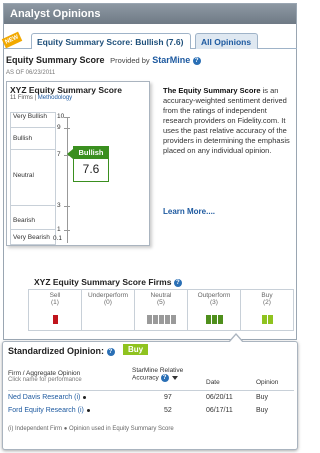 The height and width of the screenshot is (453, 320). Describe the element at coordinates (33, 138) in the screenshot. I see `band-bullish: Bullish` at that location.